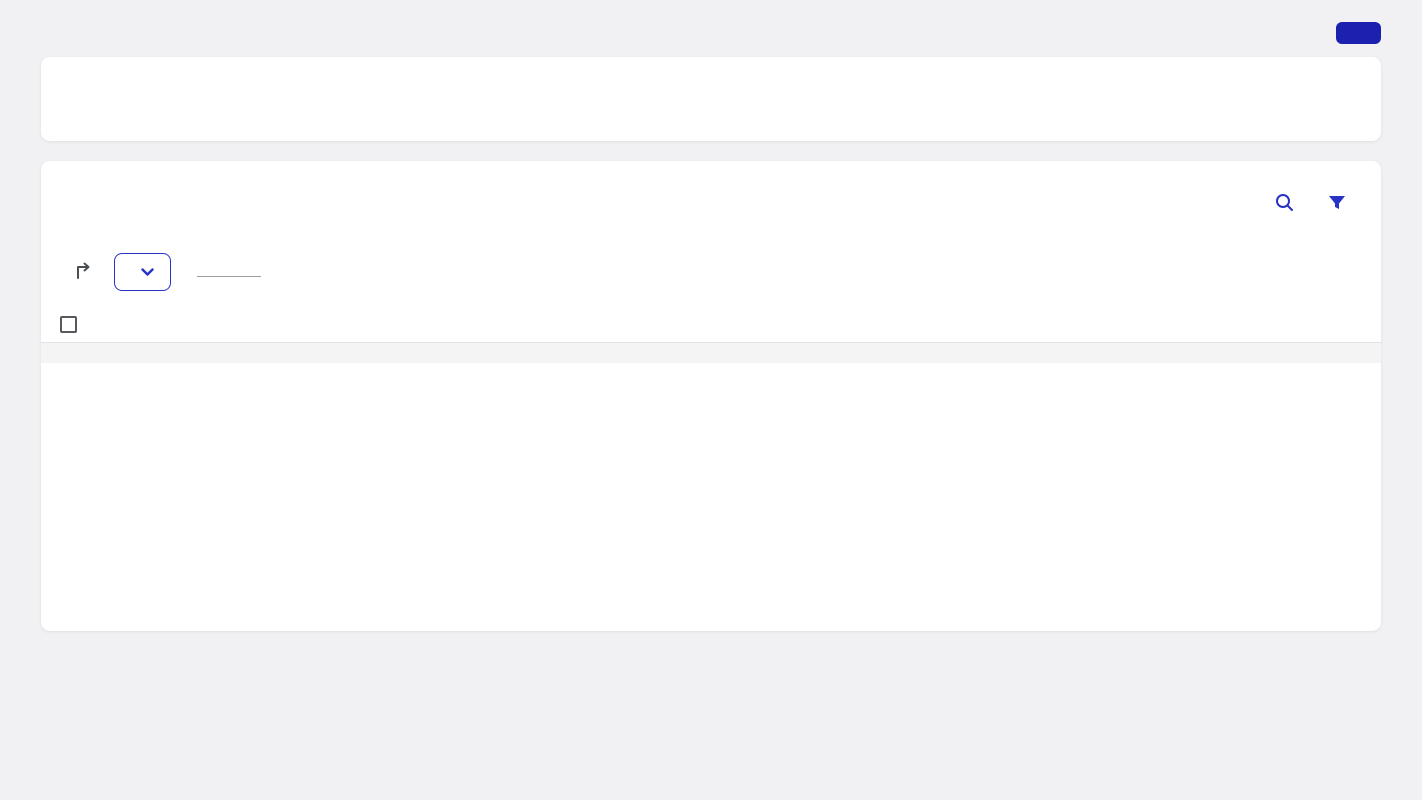 This screenshot has width=1422, height=800. What do you see at coordinates (711, 99) in the screenshot?
I see `my-projects-panel` at bounding box center [711, 99].